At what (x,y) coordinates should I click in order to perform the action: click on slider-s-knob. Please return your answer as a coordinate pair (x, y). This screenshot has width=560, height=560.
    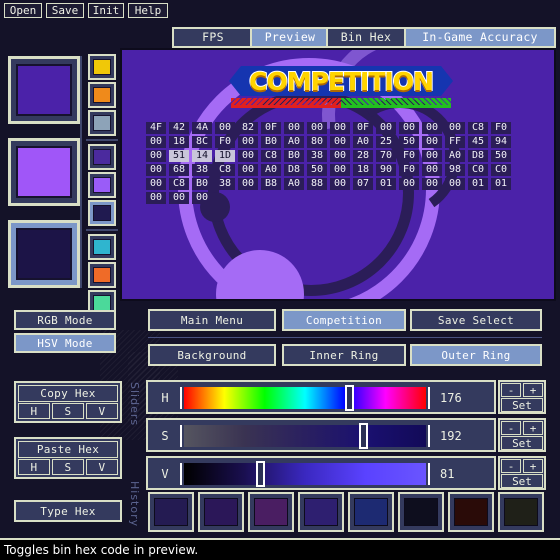
    Looking at the image, I should click on (363, 436).